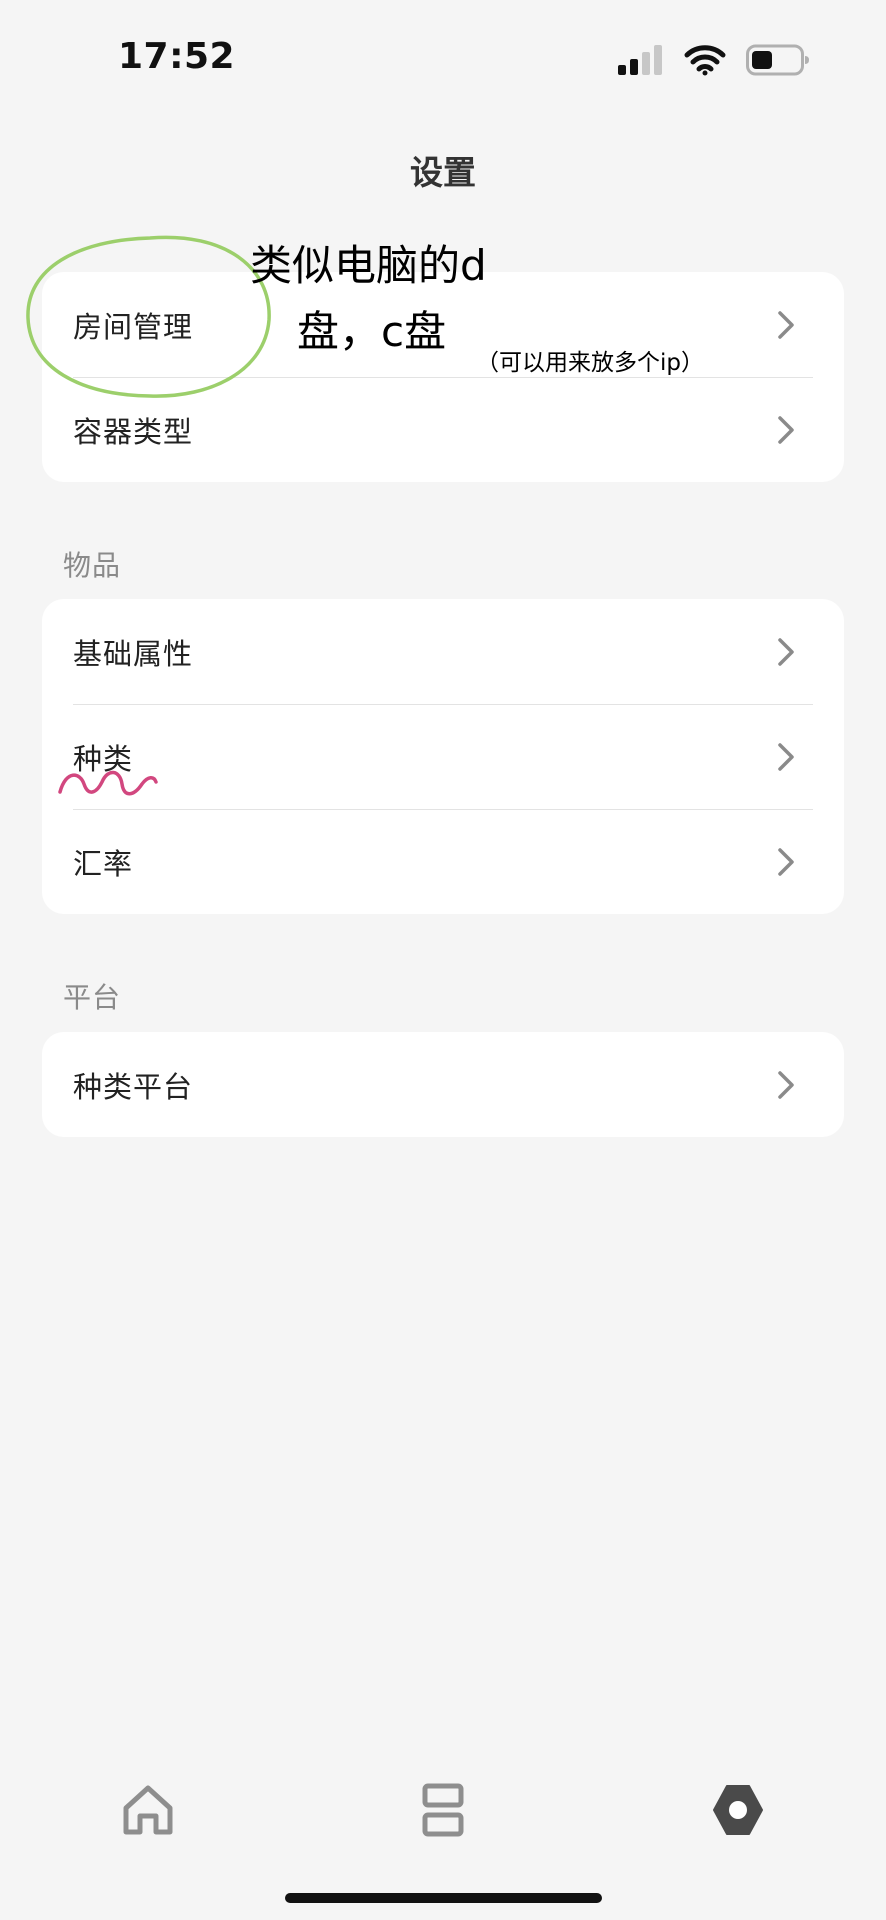 The height and width of the screenshot is (1920, 886). I want to click on home-icon, so click(148, 1810).